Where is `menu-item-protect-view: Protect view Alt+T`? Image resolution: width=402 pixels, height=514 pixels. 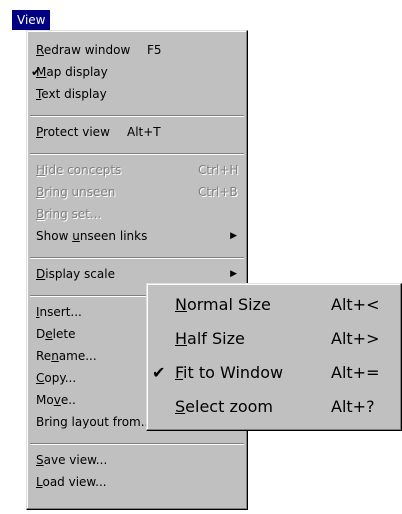
menu-item-protect-view: Protect view Alt+T is located at coordinates (137, 132).